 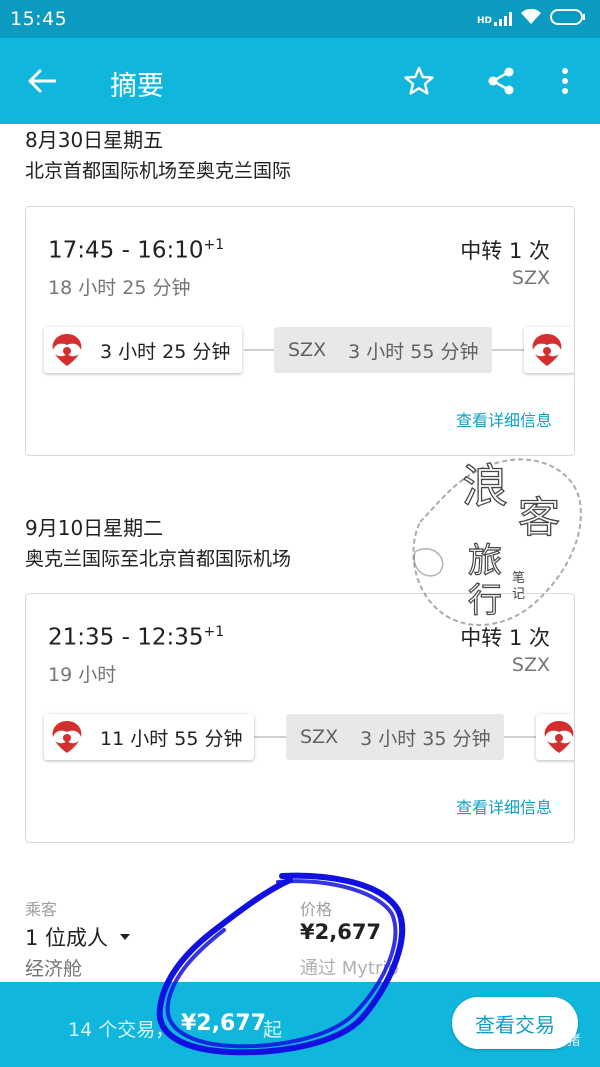 I want to click on price-value: ¥2,677, so click(x=341, y=932).